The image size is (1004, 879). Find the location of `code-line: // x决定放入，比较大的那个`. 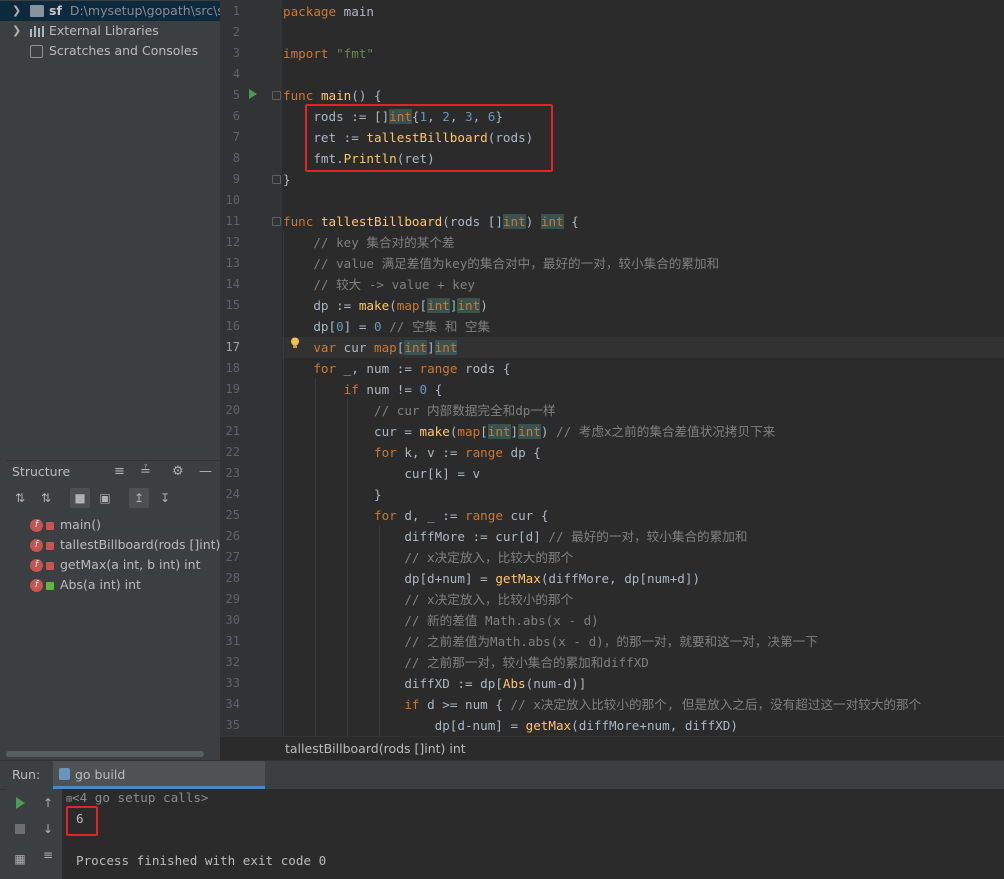

code-line: // x决定放入，比较大的那个 is located at coordinates (428, 557).